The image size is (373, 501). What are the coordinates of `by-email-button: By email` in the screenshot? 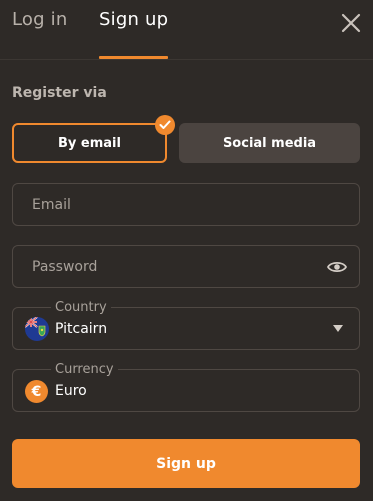 It's located at (89, 143).